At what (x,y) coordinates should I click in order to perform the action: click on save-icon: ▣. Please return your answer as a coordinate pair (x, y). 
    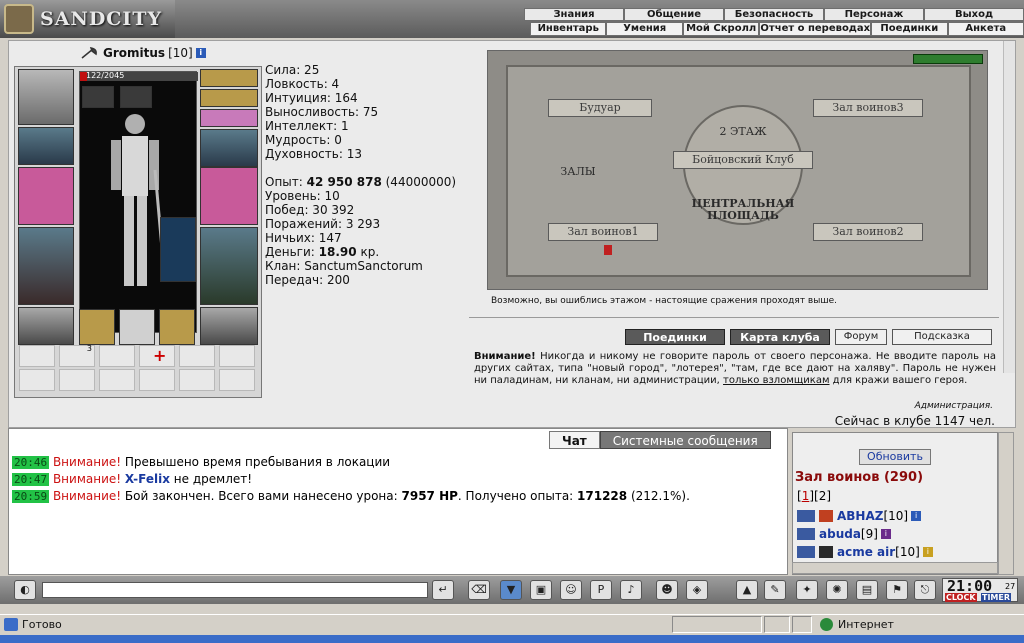
    Looking at the image, I should click on (541, 590).